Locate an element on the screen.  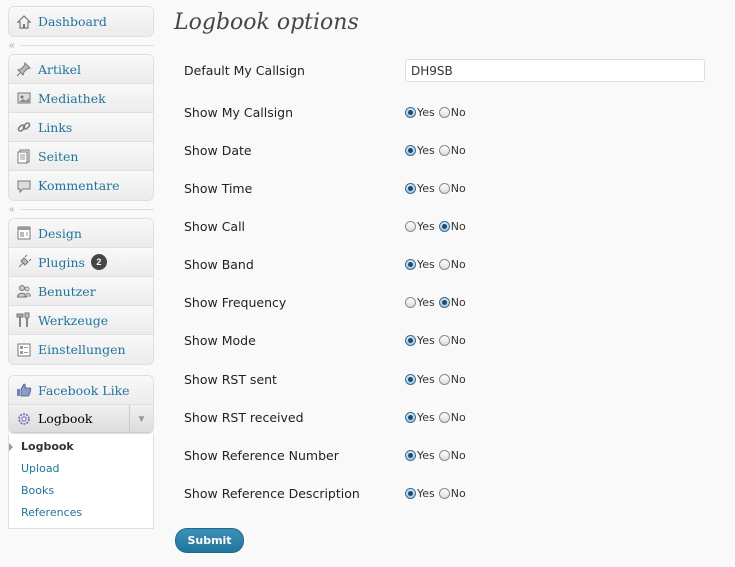
callsign-label: Default My Callsign is located at coordinates (244, 70).